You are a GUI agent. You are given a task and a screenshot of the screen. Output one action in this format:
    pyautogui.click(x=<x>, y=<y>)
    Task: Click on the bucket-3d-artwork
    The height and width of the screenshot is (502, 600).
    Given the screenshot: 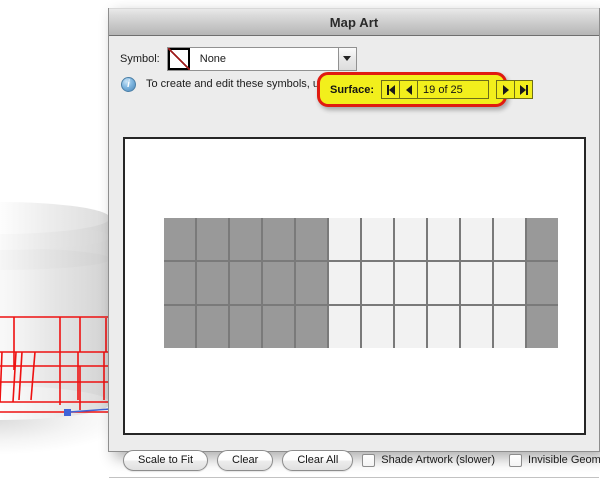 What is the action you would take?
    pyautogui.click(x=64, y=326)
    